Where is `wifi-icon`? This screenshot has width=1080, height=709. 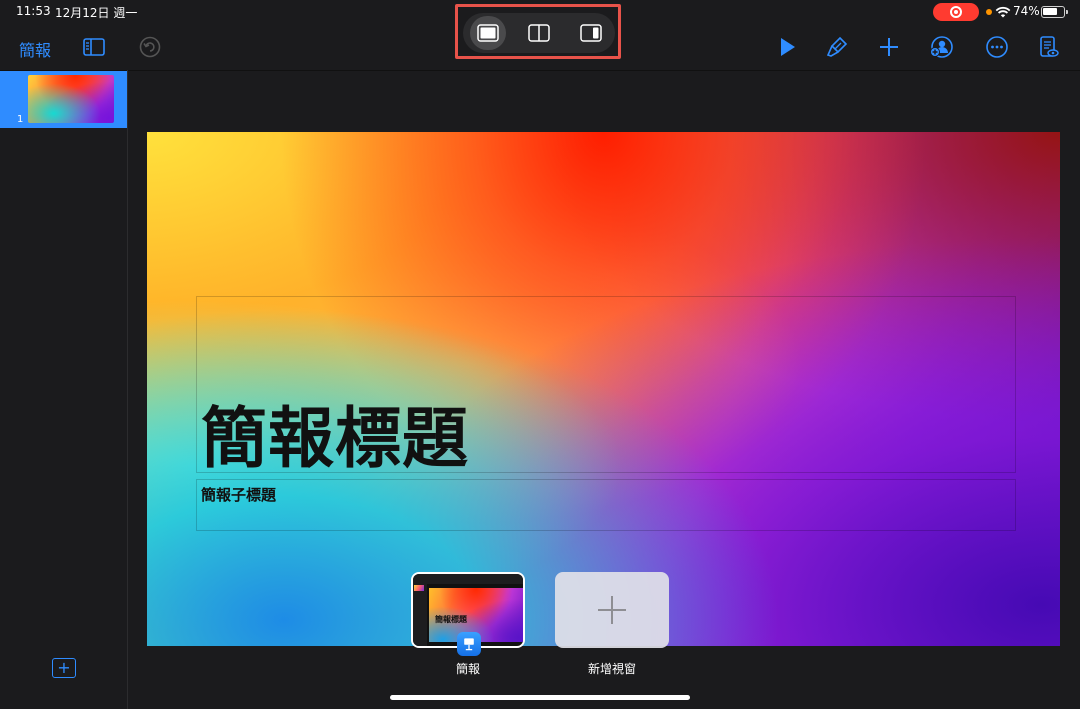 wifi-icon is located at coordinates (1003, 12).